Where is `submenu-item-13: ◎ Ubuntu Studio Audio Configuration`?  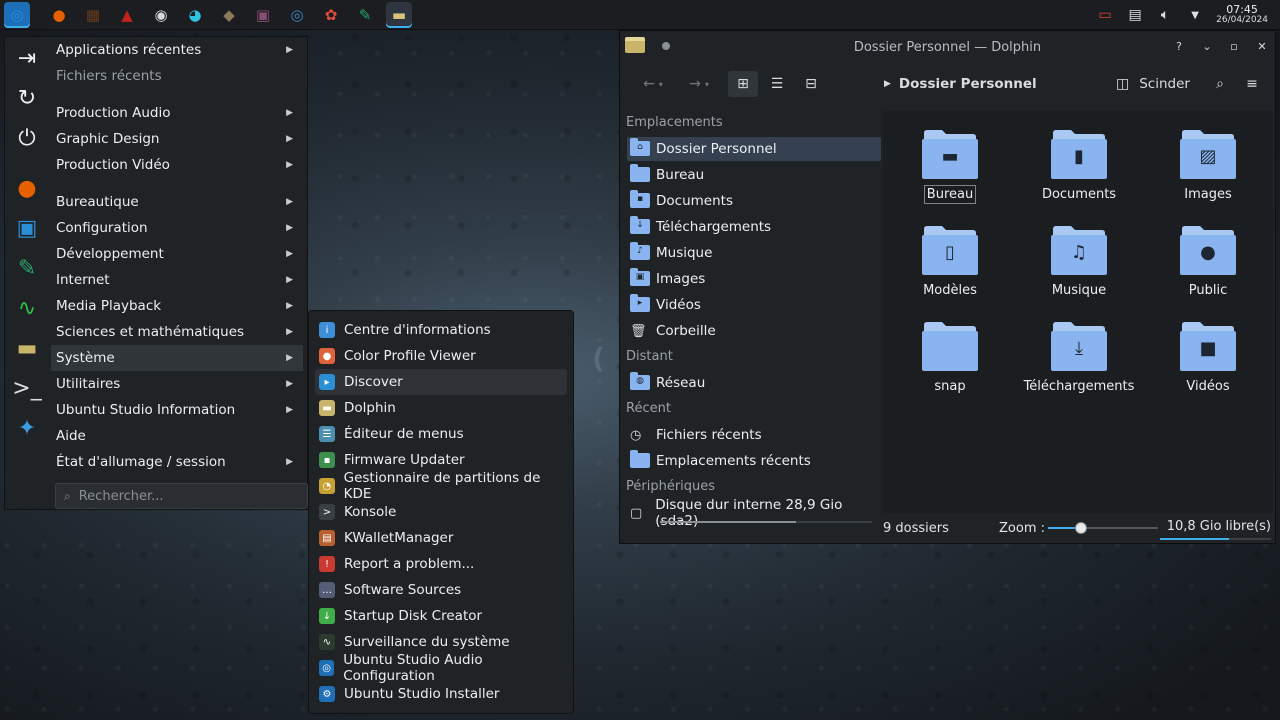
submenu-item-13: ◎ Ubuntu Studio Audio Configuration is located at coordinates (441, 668).